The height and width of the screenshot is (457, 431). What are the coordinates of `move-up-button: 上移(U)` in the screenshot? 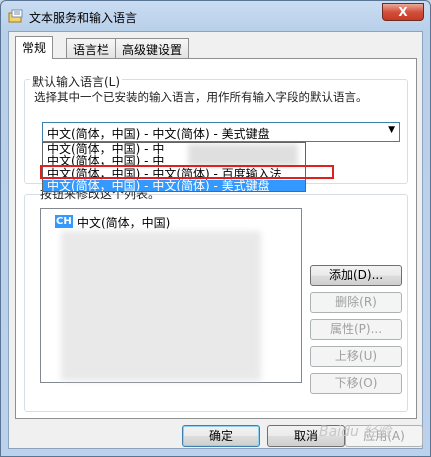 It's located at (356, 356).